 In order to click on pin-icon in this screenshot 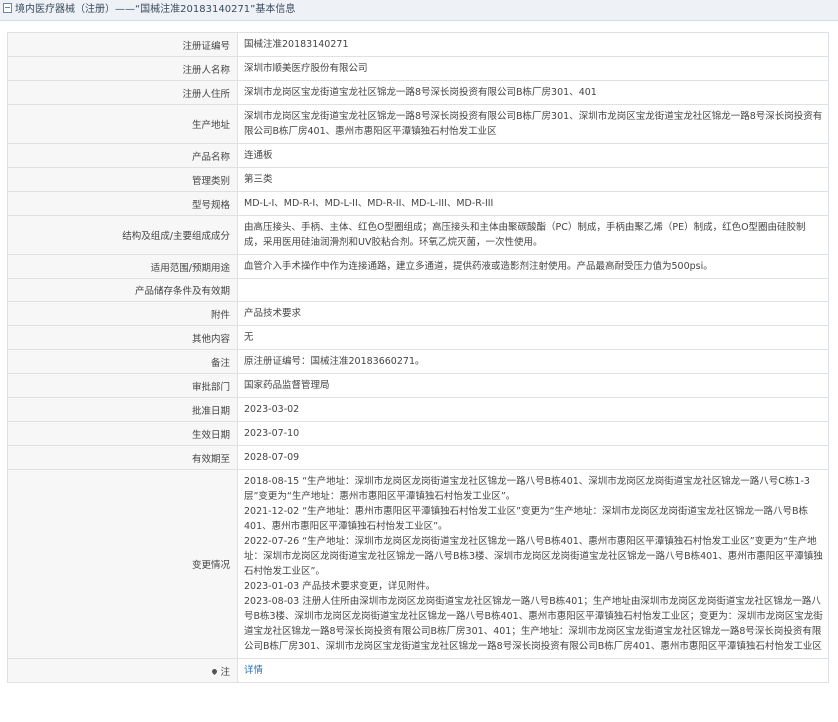, I will do `click(215, 671)`.